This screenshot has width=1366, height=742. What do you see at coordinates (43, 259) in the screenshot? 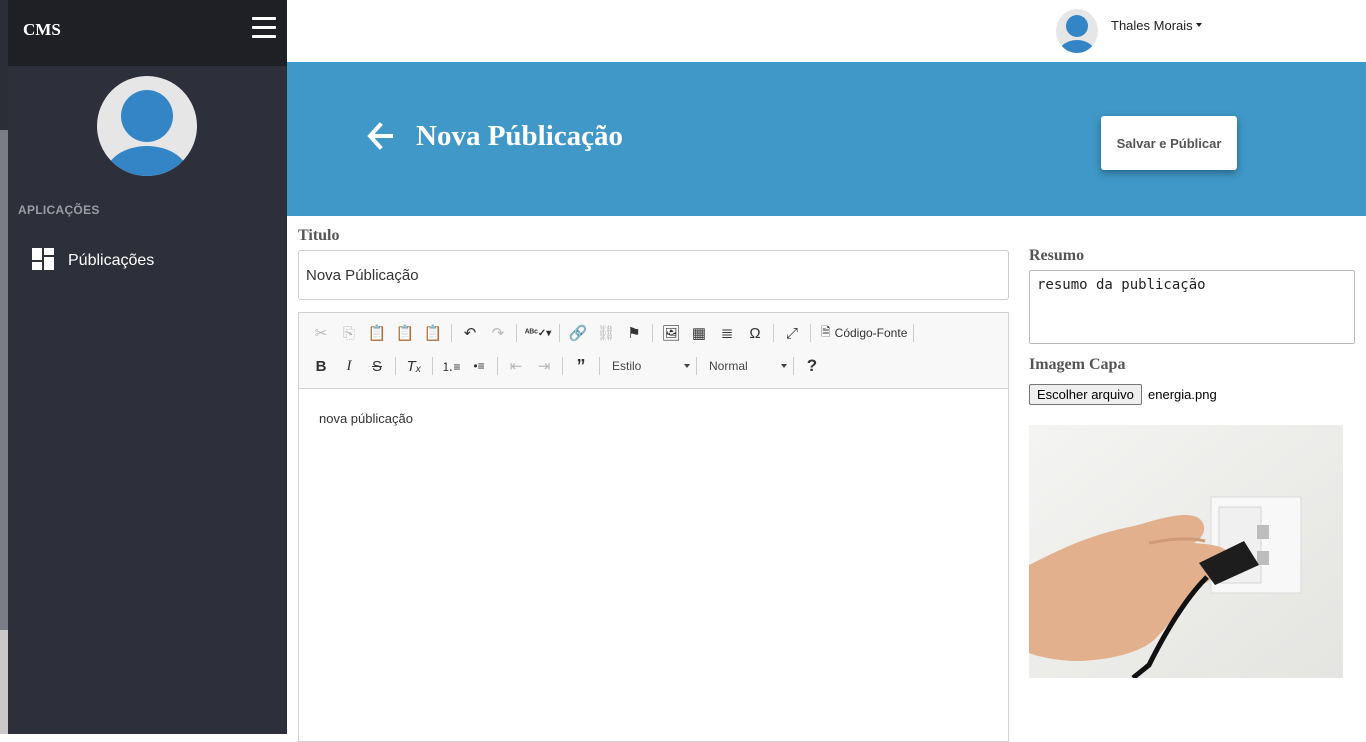
I see `dashboard-grid-icon` at bounding box center [43, 259].